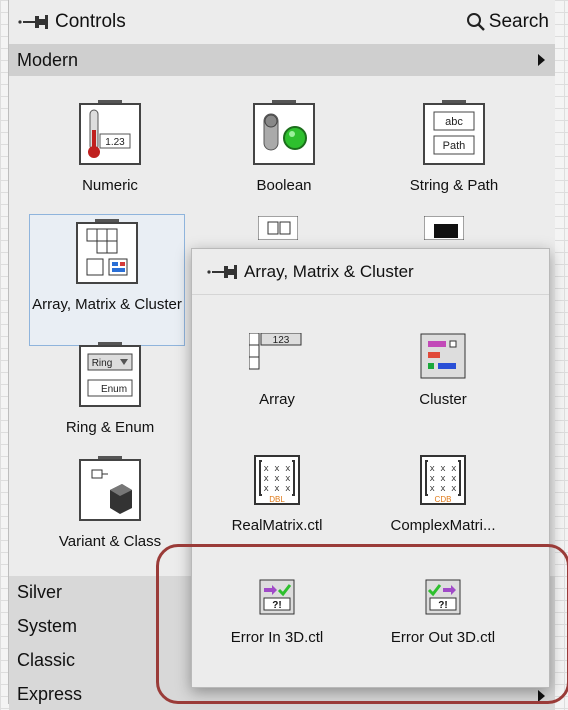 The height and width of the screenshot is (710, 568). I want to click on palette-title-area: Controls, so click(71, 22).